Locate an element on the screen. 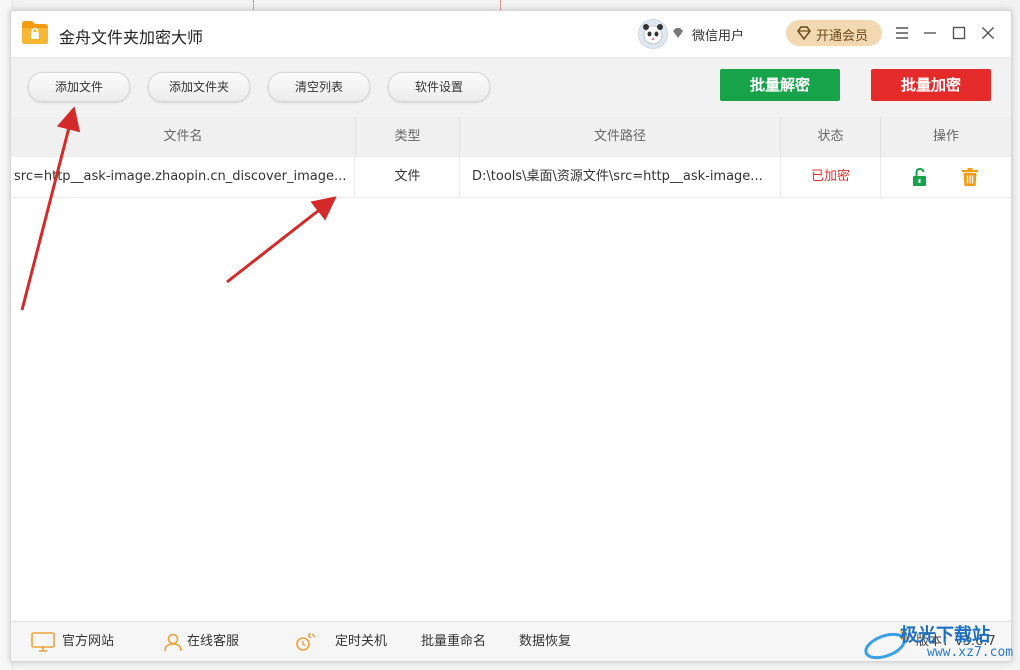 This screenshot has width=1020, height=670. scheduled-shutdown-link: 定时关机 is located at coordinates (345, 641).